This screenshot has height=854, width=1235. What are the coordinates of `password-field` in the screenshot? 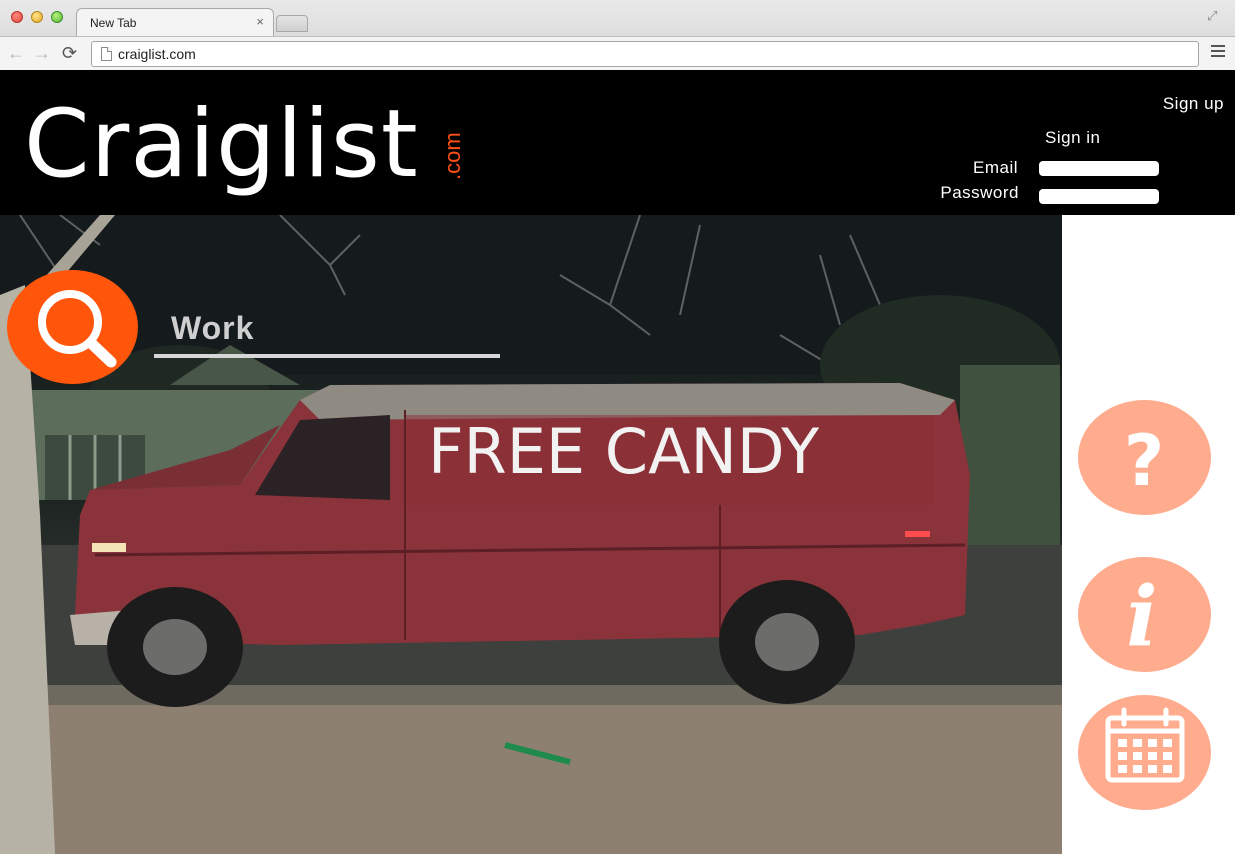 It's located at (1099, 196).